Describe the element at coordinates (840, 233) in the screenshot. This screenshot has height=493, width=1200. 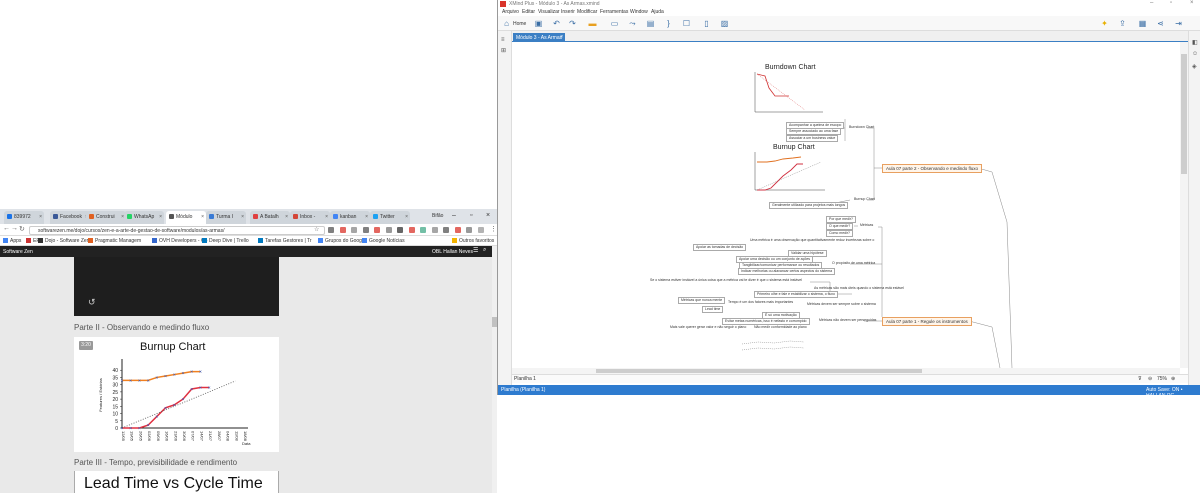
I see `mindmap-node: Como medir?` at that location.